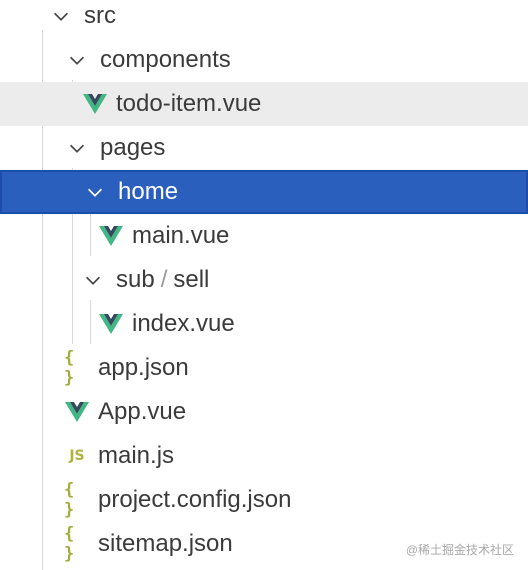 This screenshot has width=528, height=570. I want to click on file-app-vue: App.vue, so click(264, 412).